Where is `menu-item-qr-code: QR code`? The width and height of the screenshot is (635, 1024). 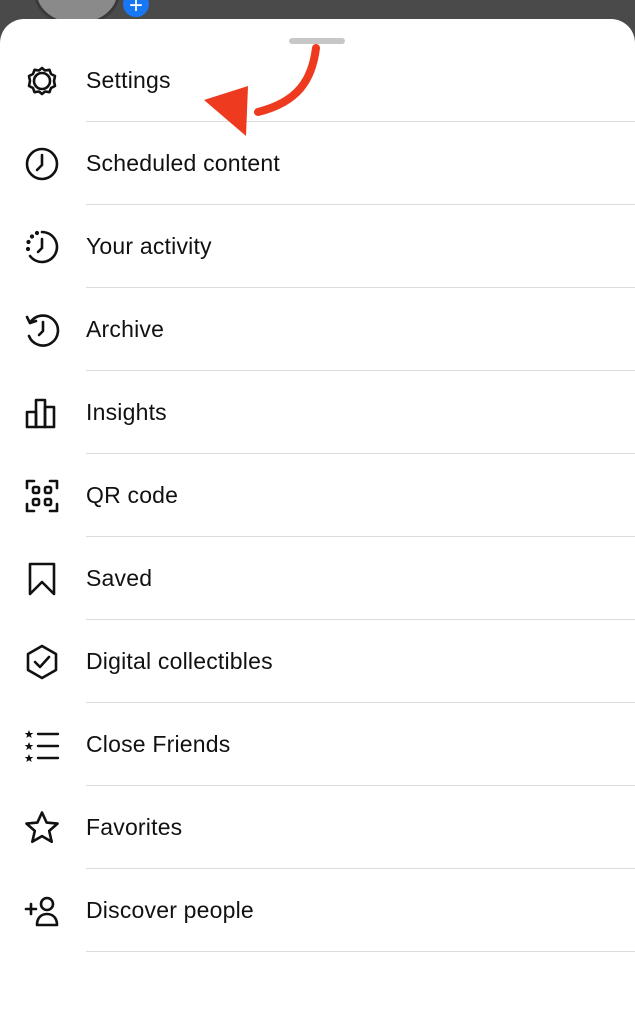 menu-item-qr-code: QR code is located at coordinates (317, 495).